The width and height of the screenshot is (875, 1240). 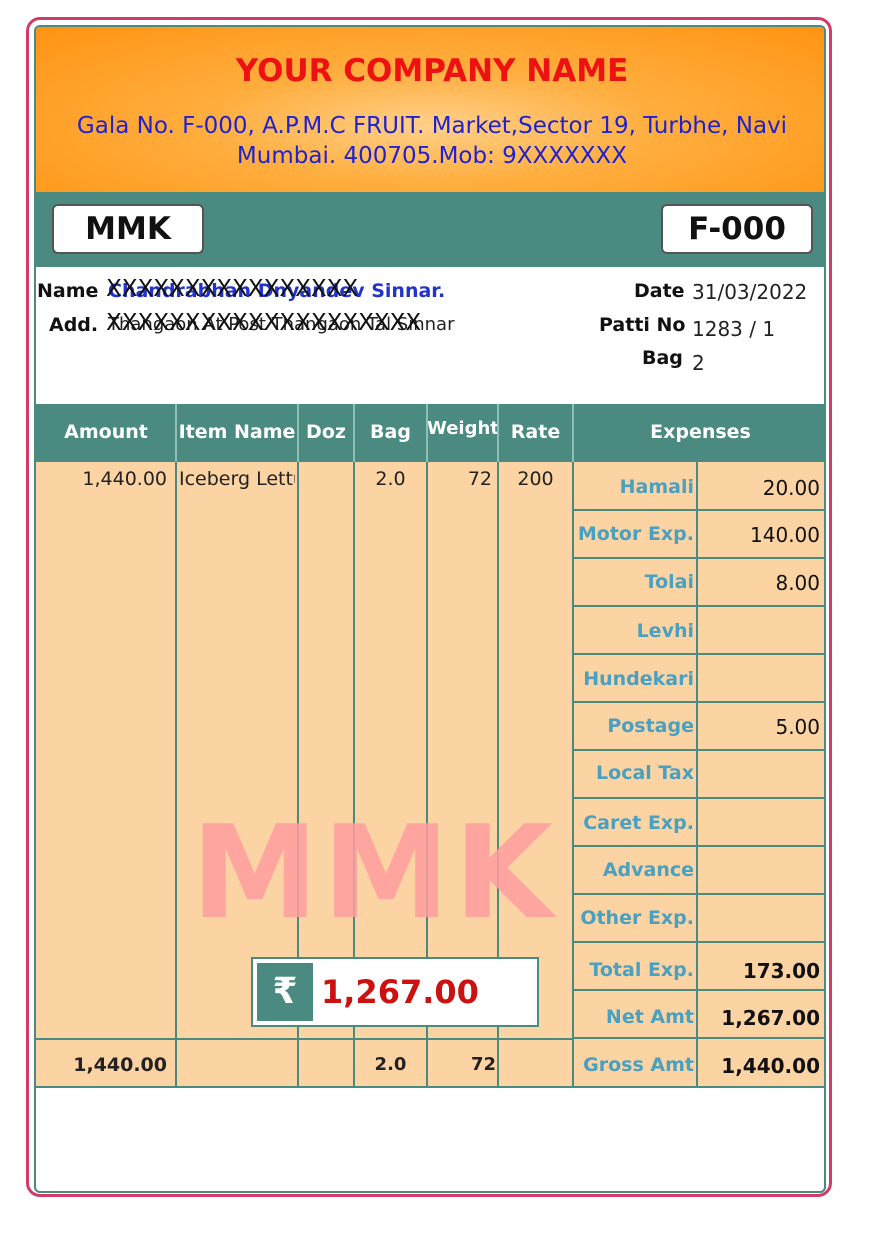 What do you see at coordinates (124, 479) in the screenshot?
I see `row-amount: 1,440.00` at bounding box center [124, 479].